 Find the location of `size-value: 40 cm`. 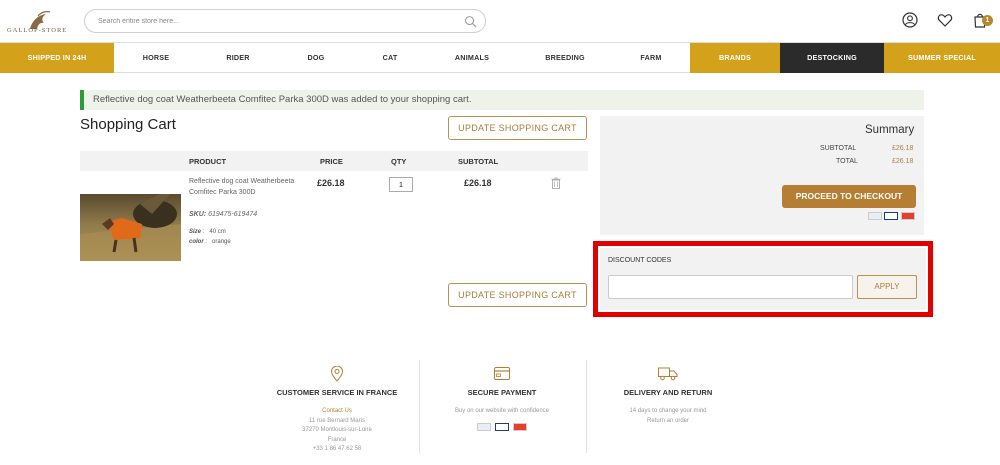

size-value: 40 cm is located at coordinates (217, 232).